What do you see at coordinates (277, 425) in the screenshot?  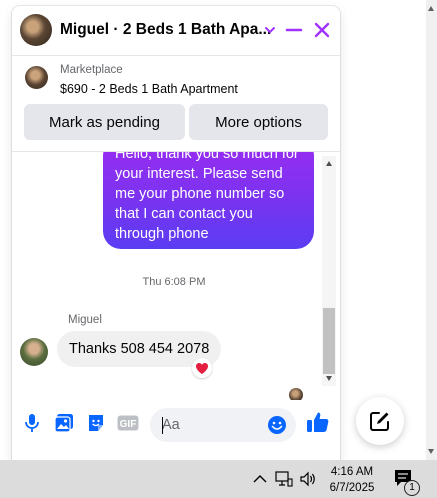 I see `emoji-icon` at bounding box center [277, 425].